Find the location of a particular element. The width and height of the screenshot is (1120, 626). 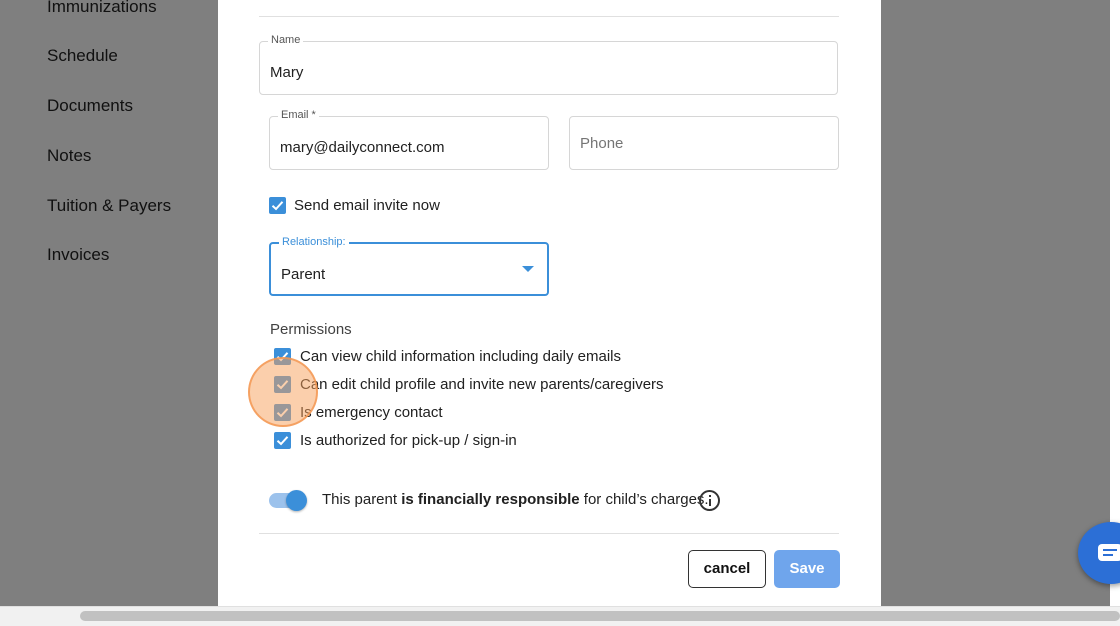

financial-toggle-knob is located at coordinates (296, 500).